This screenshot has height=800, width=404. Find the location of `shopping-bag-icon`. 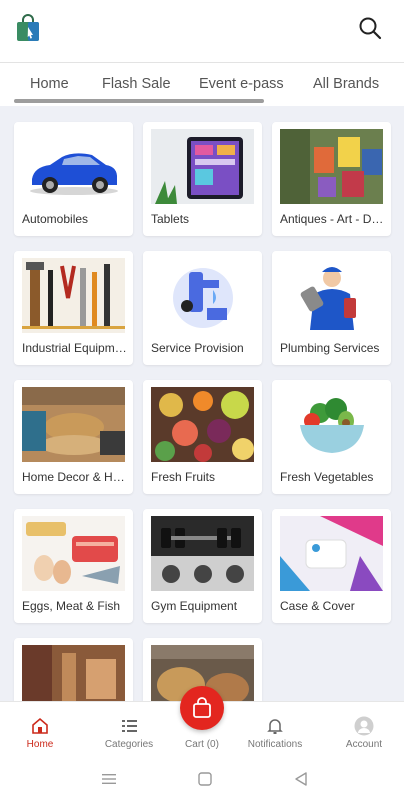

shopping-bag-icon is located at coordinates (202, 707).